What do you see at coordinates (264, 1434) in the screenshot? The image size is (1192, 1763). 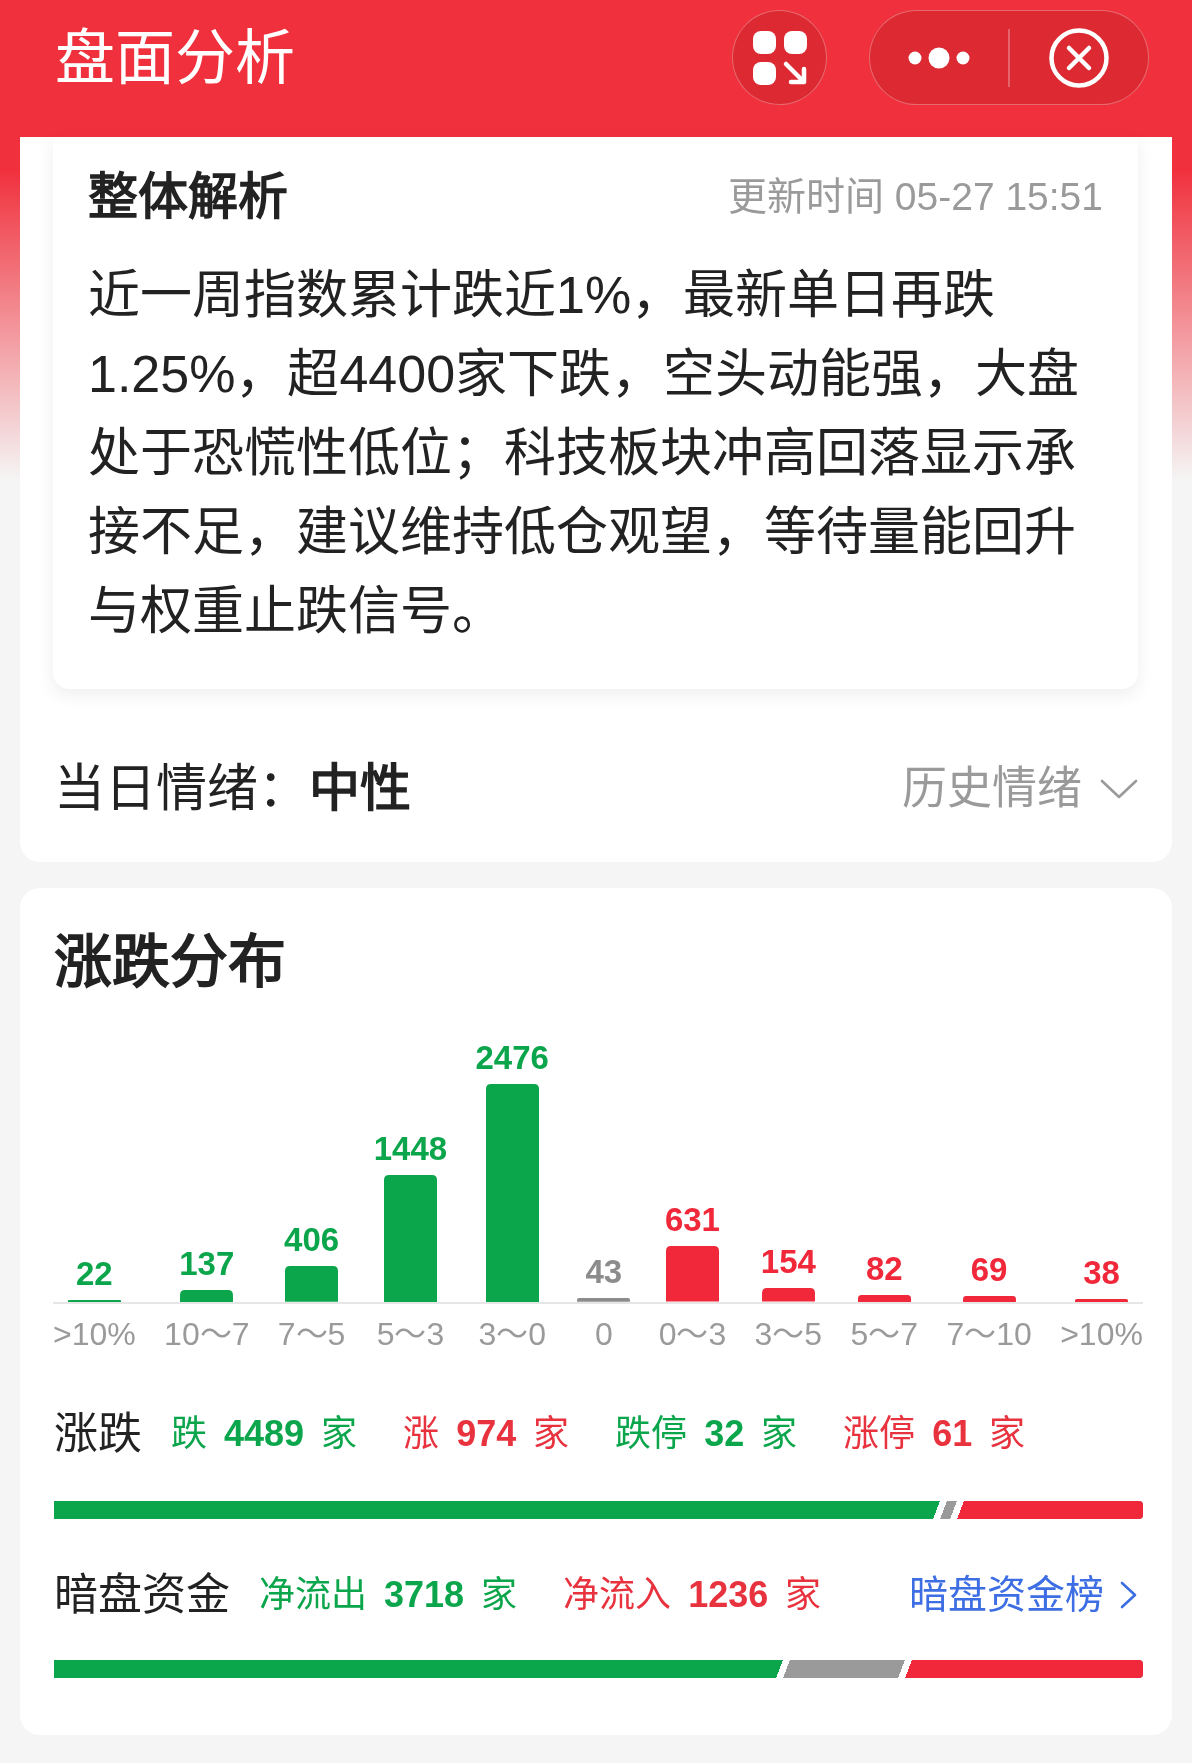 I see `stat-count: 跌 4489 家` at bounding box center [264, 1434].